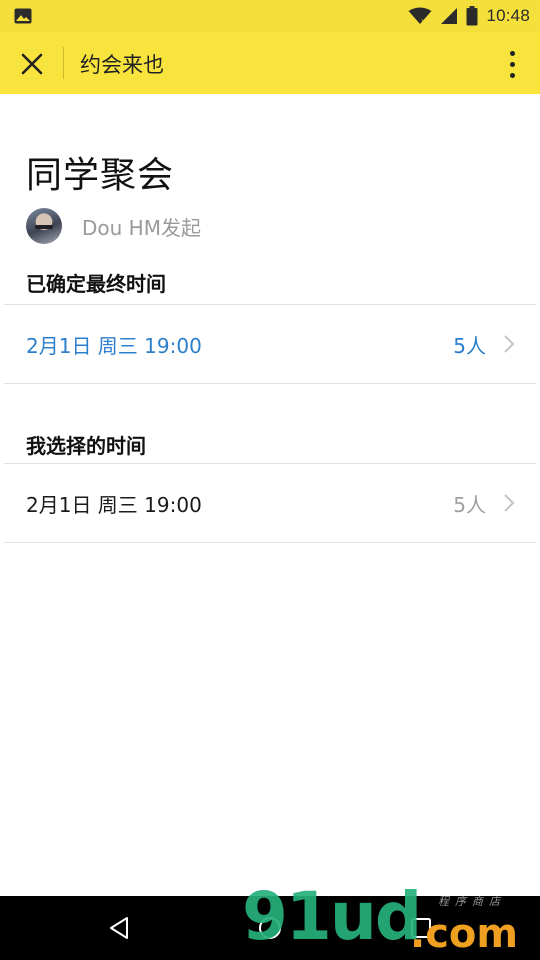 This screenshot has width=540, height=960. Describe the element at coordinates (270, 344) in the screenshot. I see `final-time-row: 2月1日 周三 19:00 5人` at that location.